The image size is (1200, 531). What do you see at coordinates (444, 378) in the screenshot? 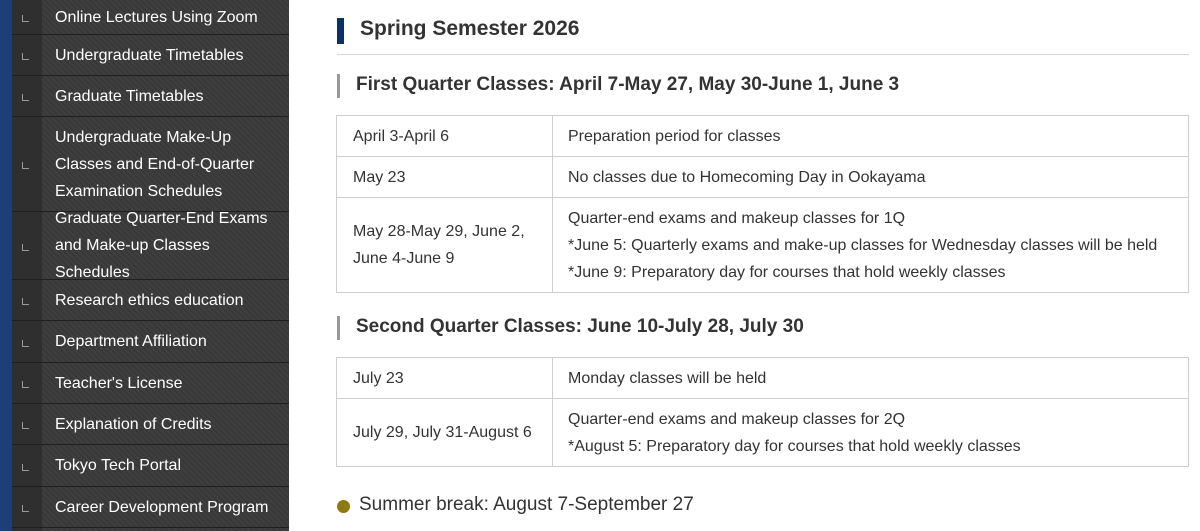
I see `table-cell-date: July 23` at bounding box center [444, 378].